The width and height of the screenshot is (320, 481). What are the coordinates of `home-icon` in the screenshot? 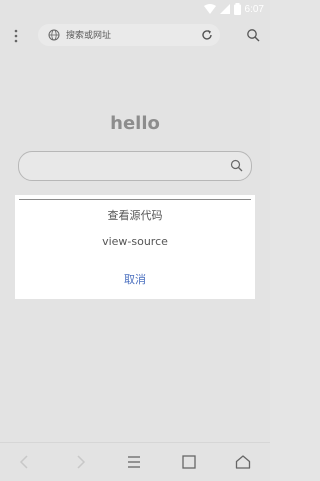 It's located at (243, 462).